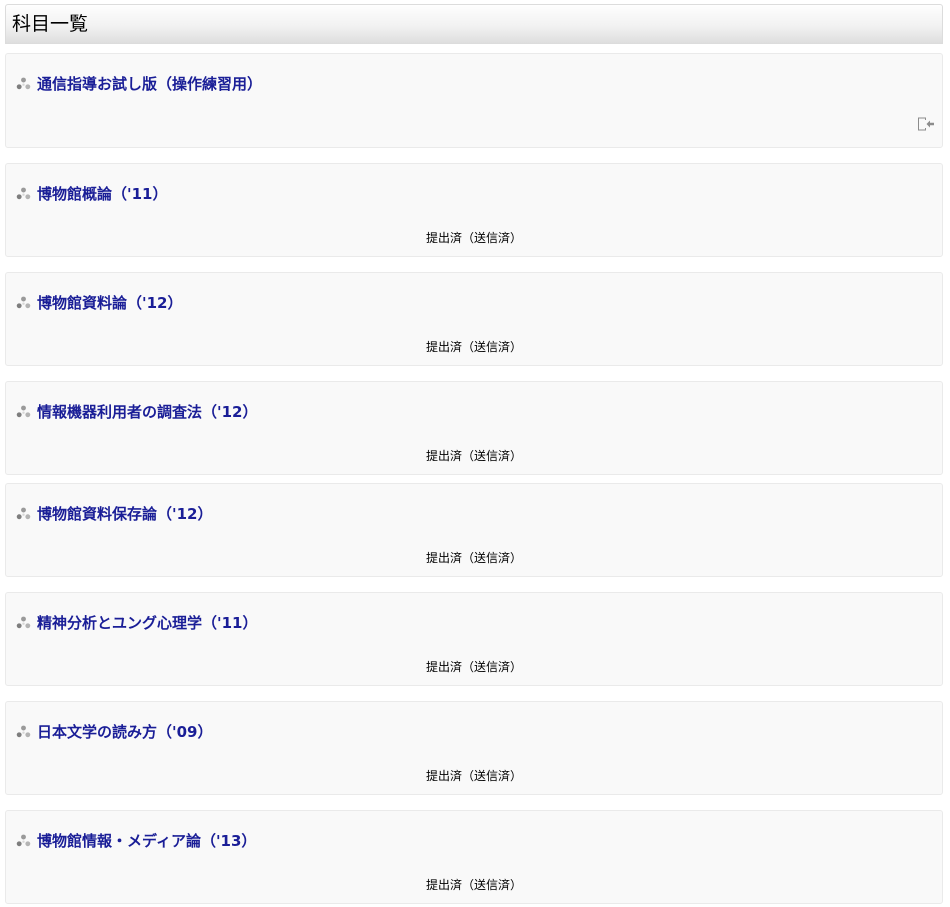 Image resolution: width=950 pixels, height=907 pixels. I want to click on course-name: 情報機器利用者の調査法（'12）, so click(147, 412).